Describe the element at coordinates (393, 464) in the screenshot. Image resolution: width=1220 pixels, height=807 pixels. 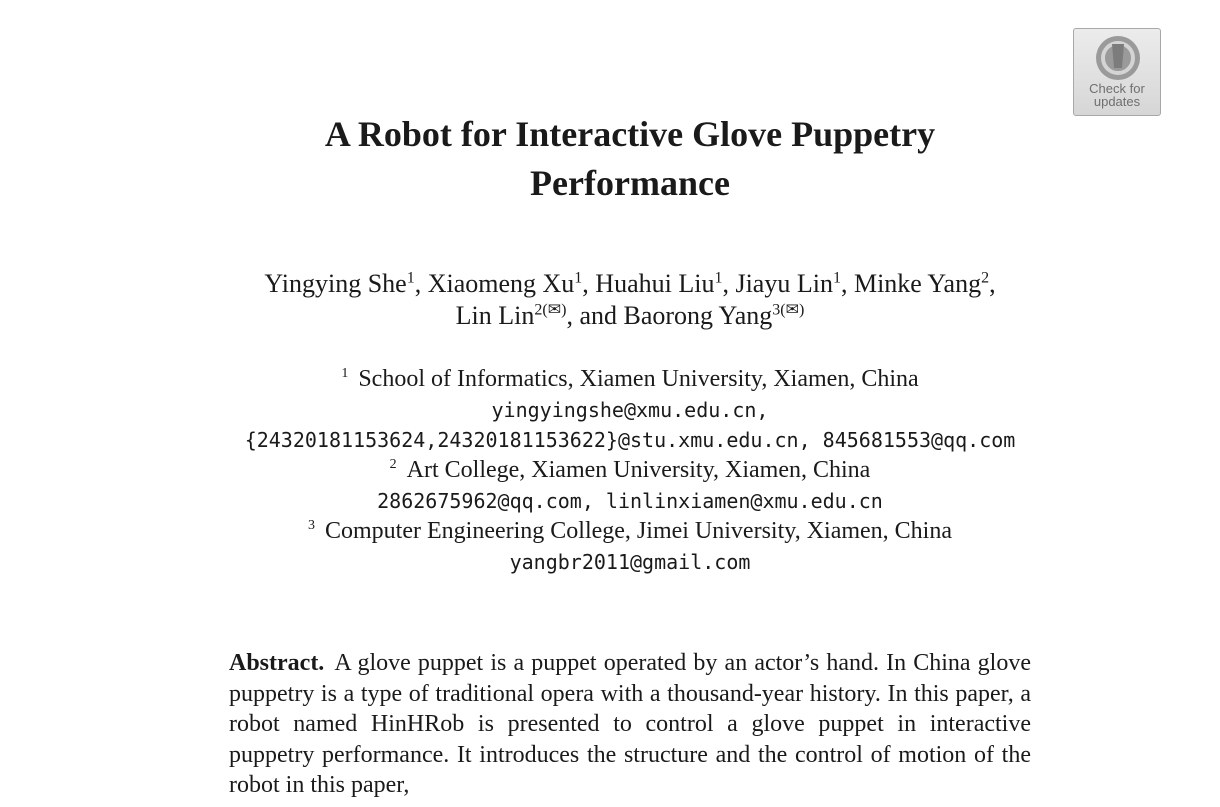
I see `affiliation-number: 2` at that location.